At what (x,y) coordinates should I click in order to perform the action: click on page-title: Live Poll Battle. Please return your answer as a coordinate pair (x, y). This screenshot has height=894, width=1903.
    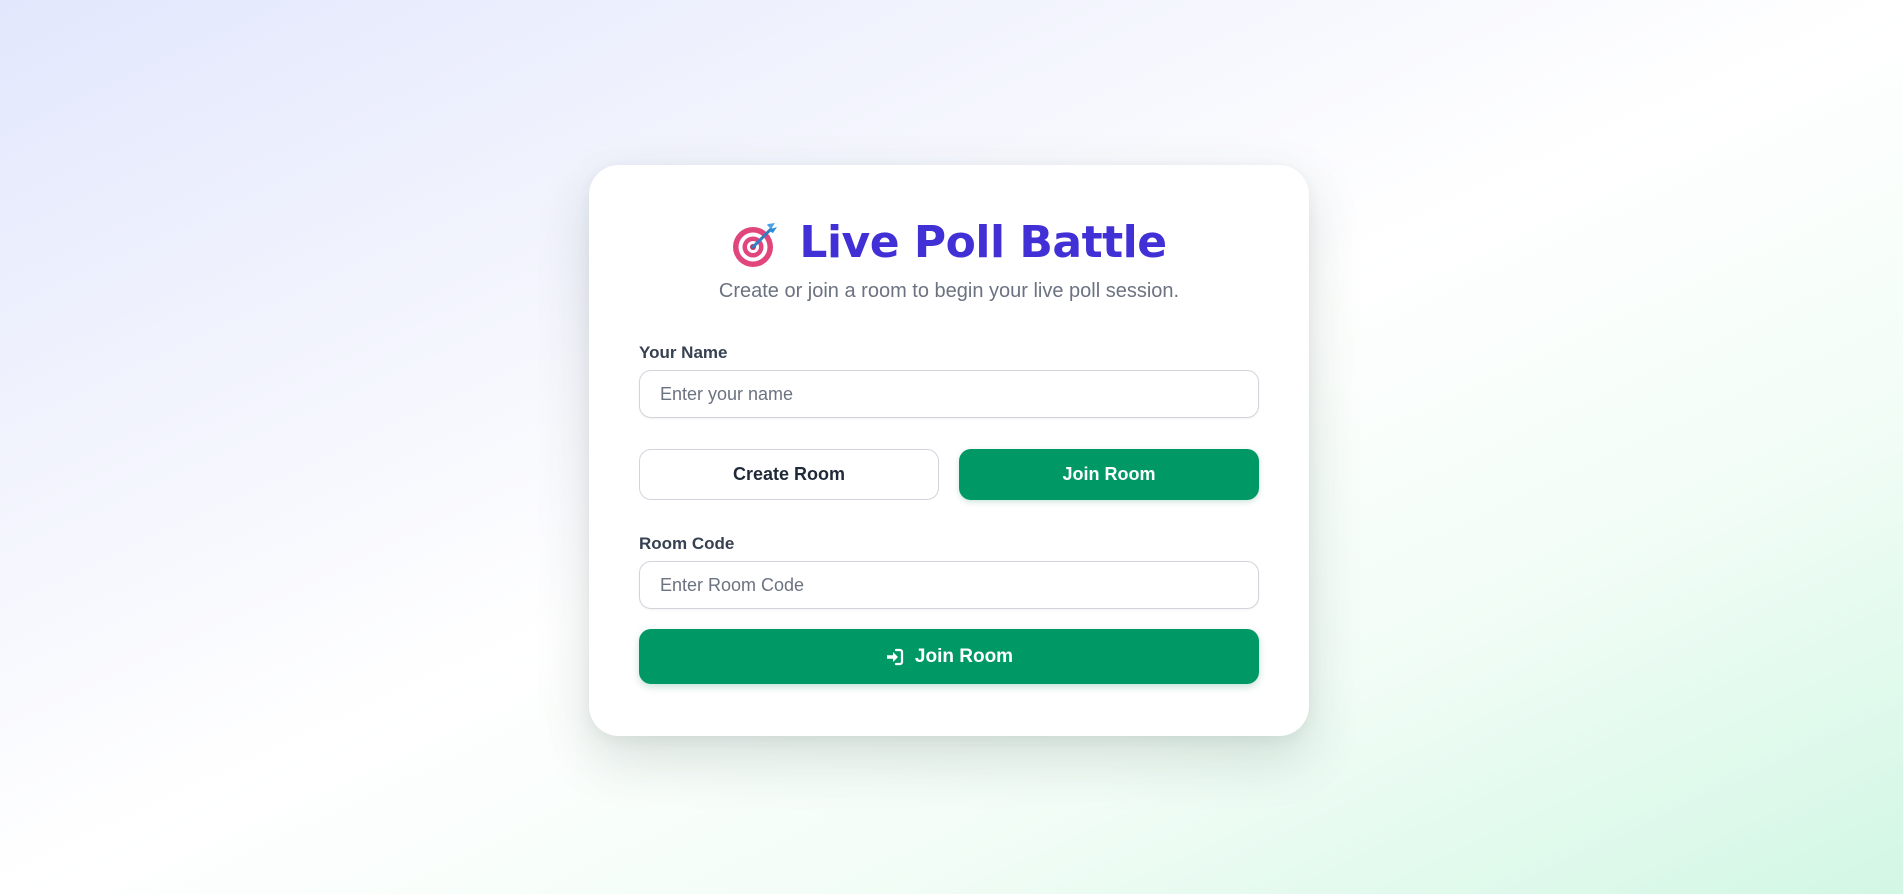
    Looking at the image, I should click on (983, 242).